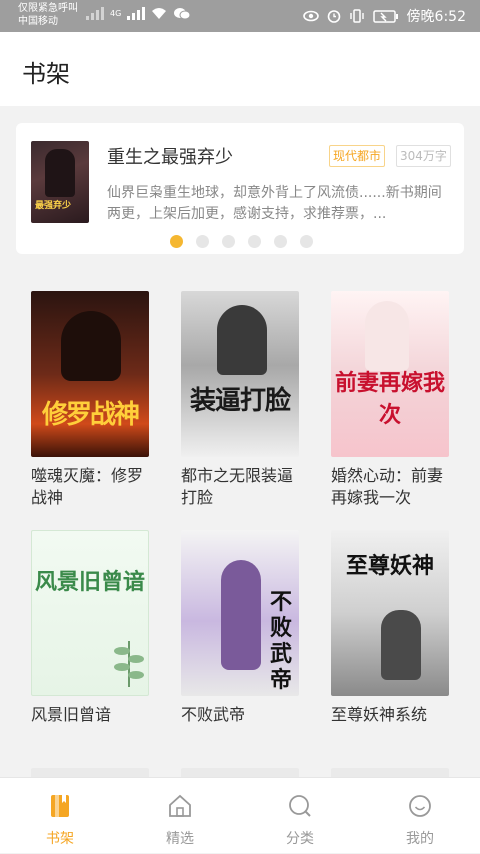 The height and width of the screenshot is (854, 480). Describe the element at coordinates (90, 415) in the screenshot. I see `book-cover-title: 修罗战神` at that location.